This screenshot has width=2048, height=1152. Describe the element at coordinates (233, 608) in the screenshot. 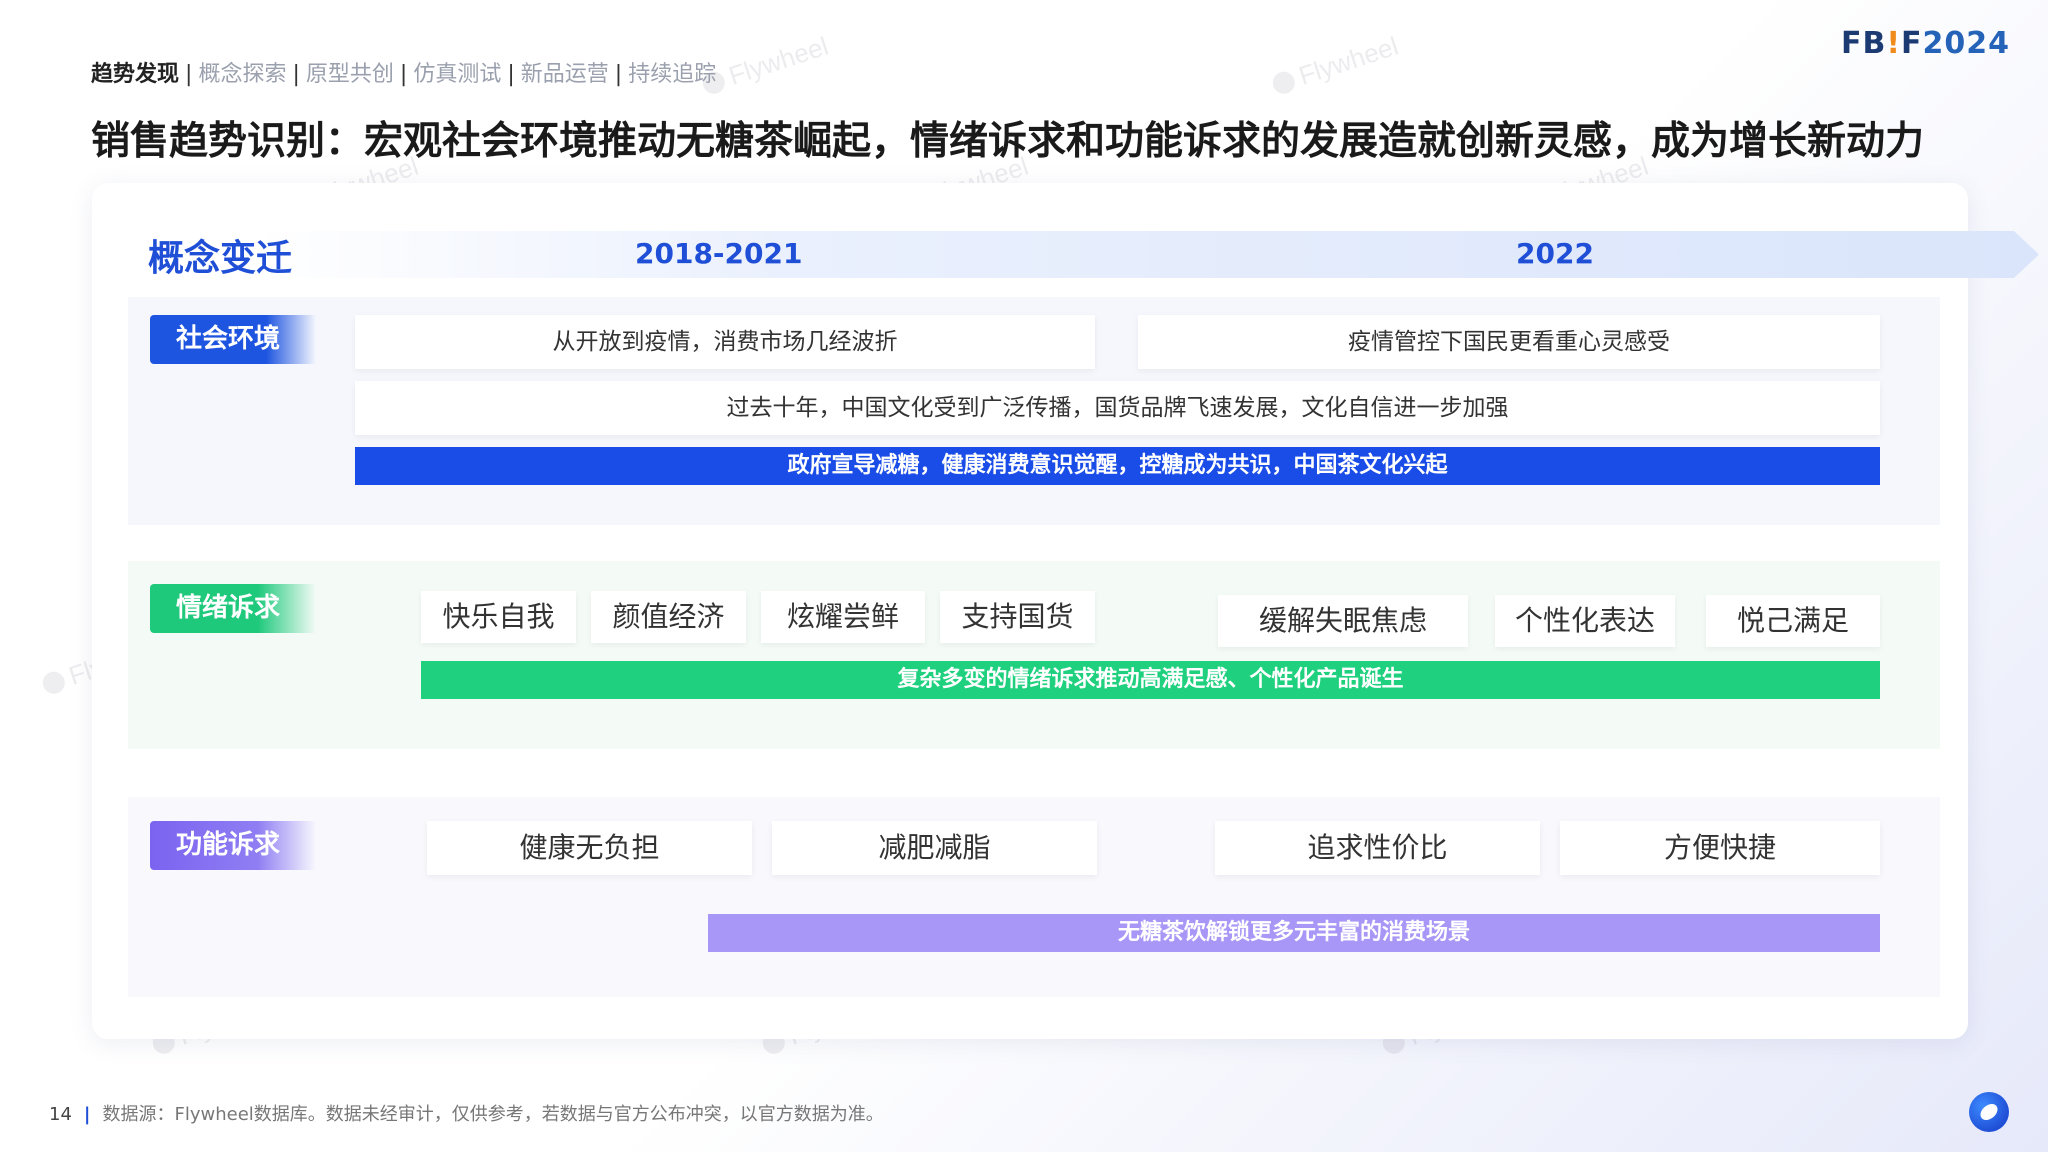

I see `section-tag-emotion: 情绪诉求` at that location.